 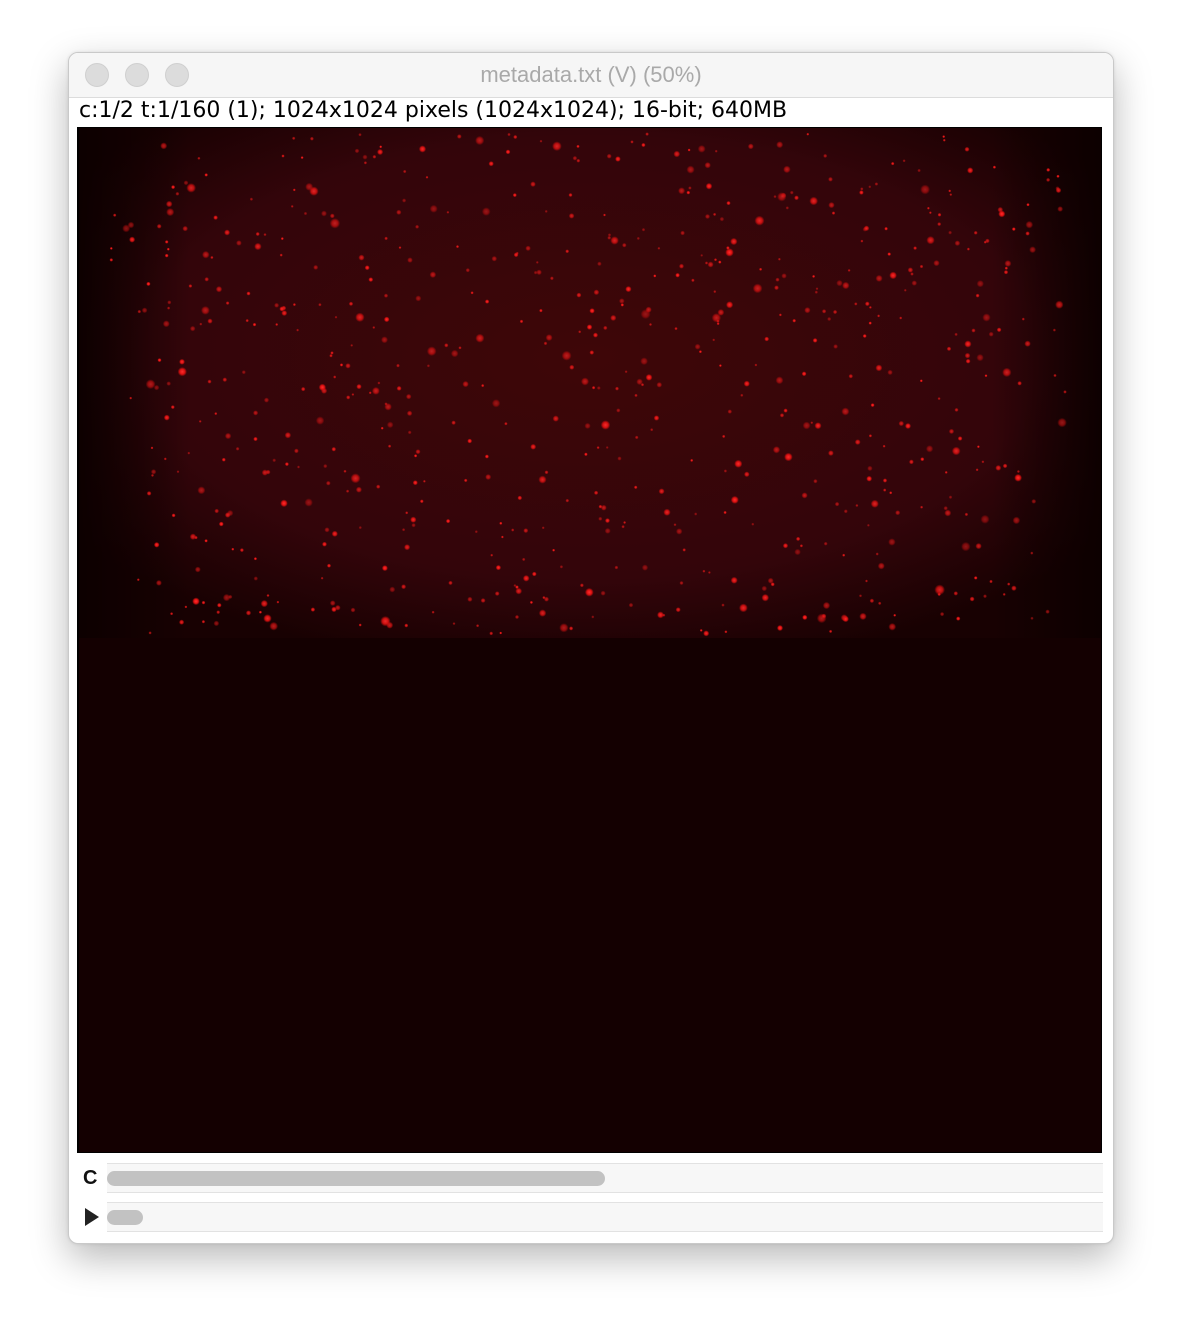 I want to click on title-bar: metadata.txt (V) (50%), so click(x=591, y=75).